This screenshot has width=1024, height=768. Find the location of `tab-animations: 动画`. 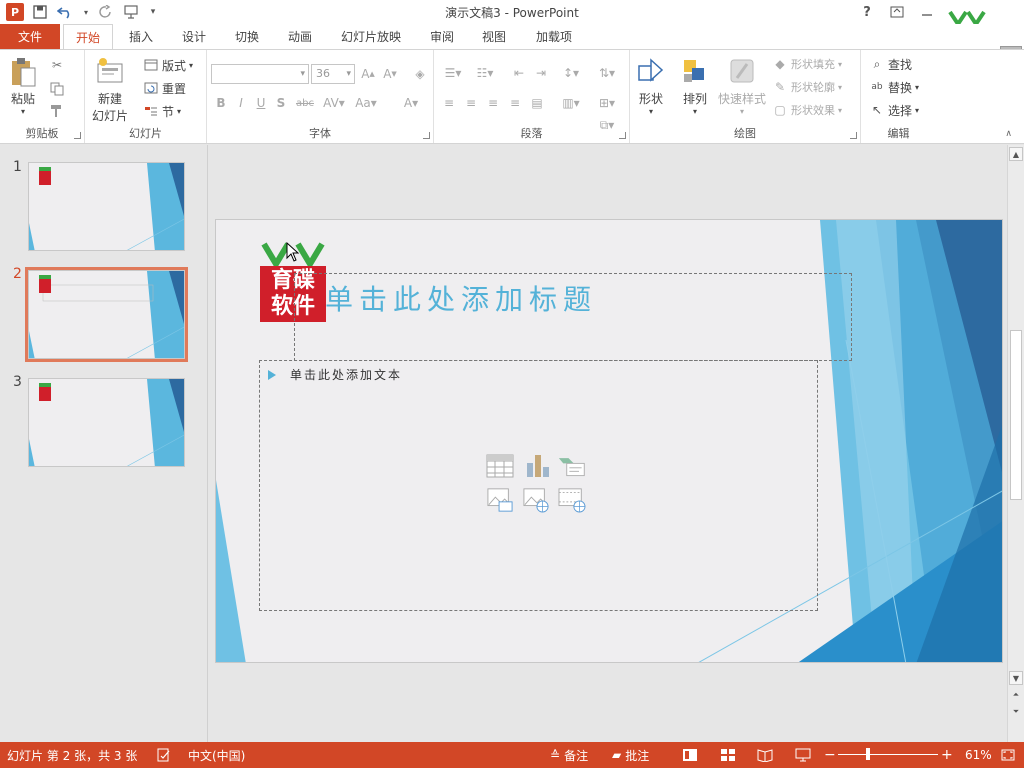

tab-animations: 动画 is located at coordinates (300, 36).